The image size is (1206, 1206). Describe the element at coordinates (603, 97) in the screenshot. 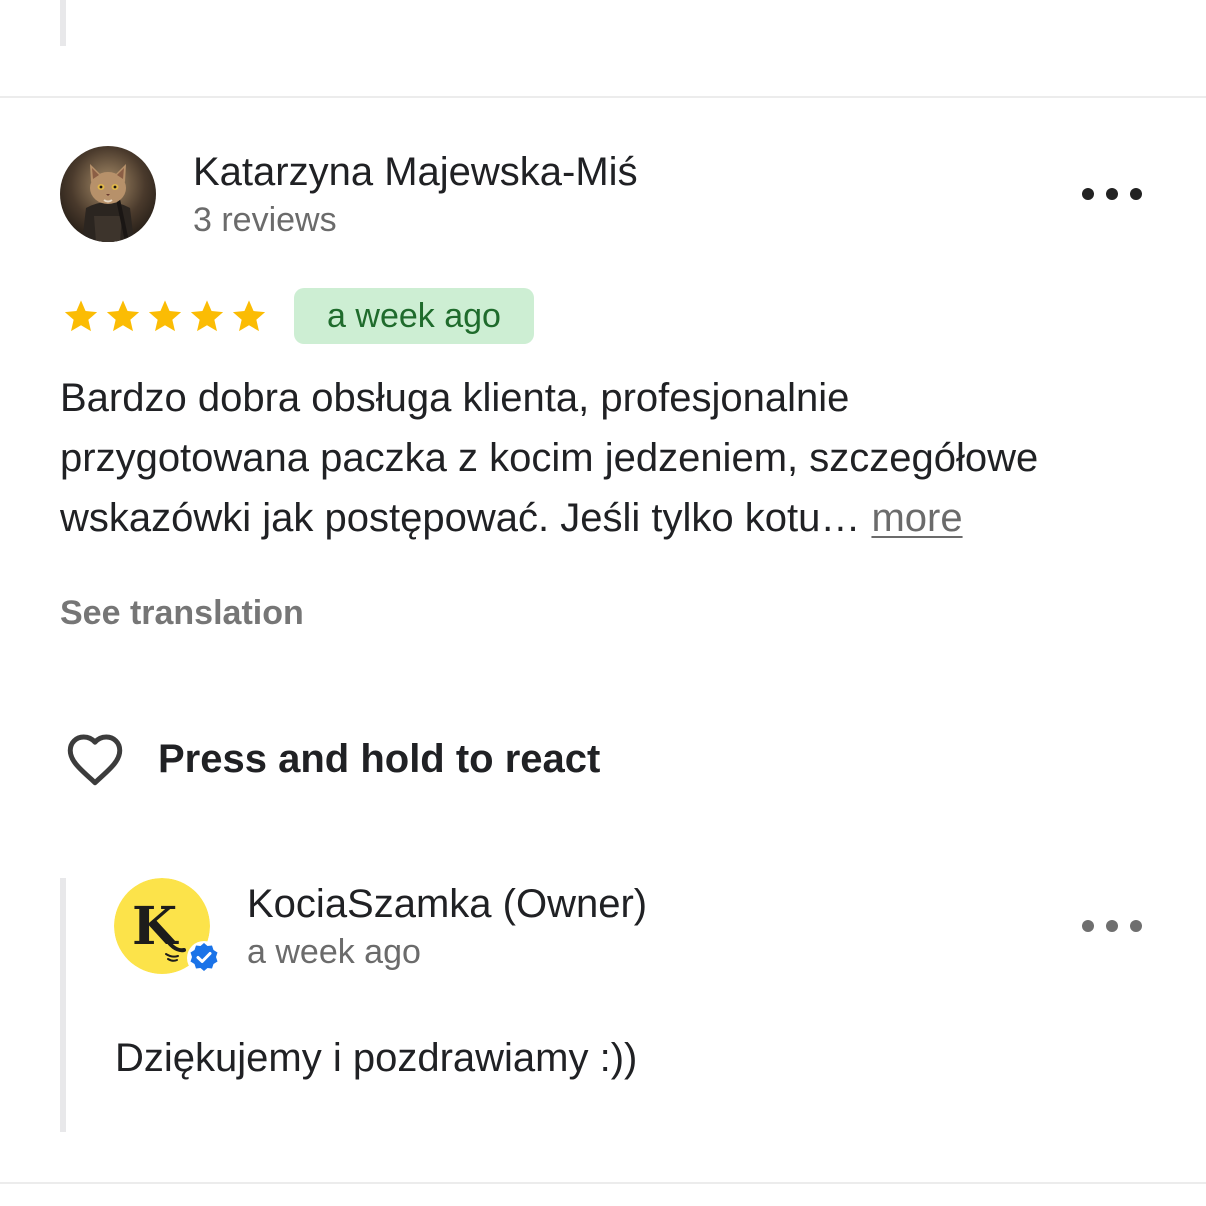

I see `review-divider-top` at that location.